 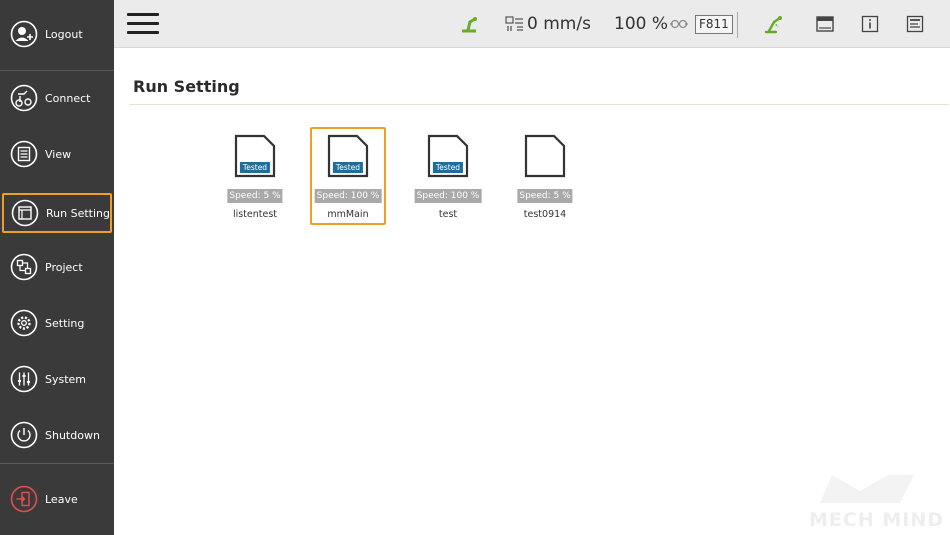 What do you see at coordinates (143, 24) in the screenshot?
I see `hamburger-menu-button` at bounding box center [143, 24].